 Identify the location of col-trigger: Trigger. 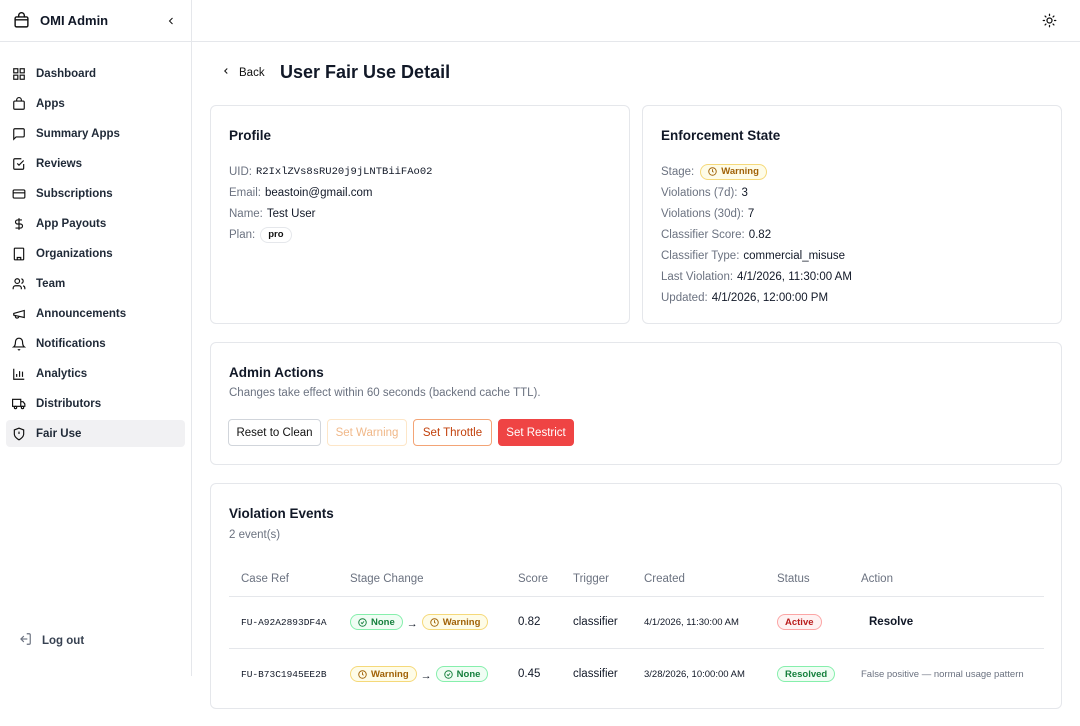
(596, 579).